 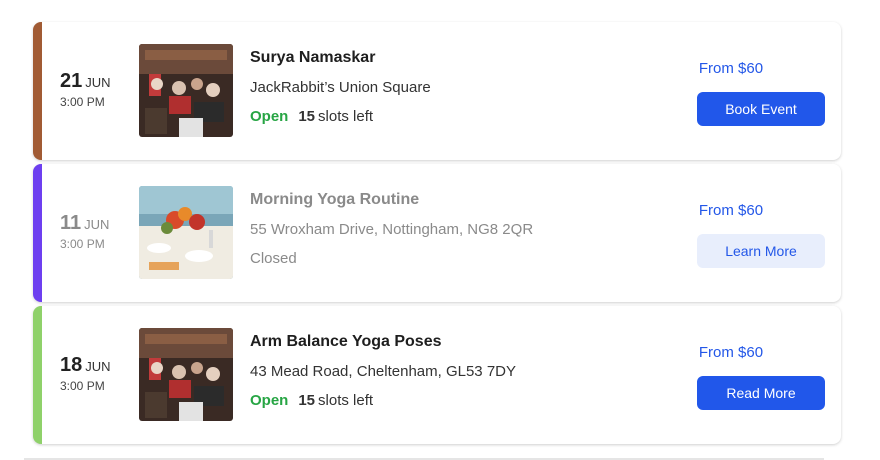 I want to click on learn-more-button: Learn More, so click(x=761, y=251).